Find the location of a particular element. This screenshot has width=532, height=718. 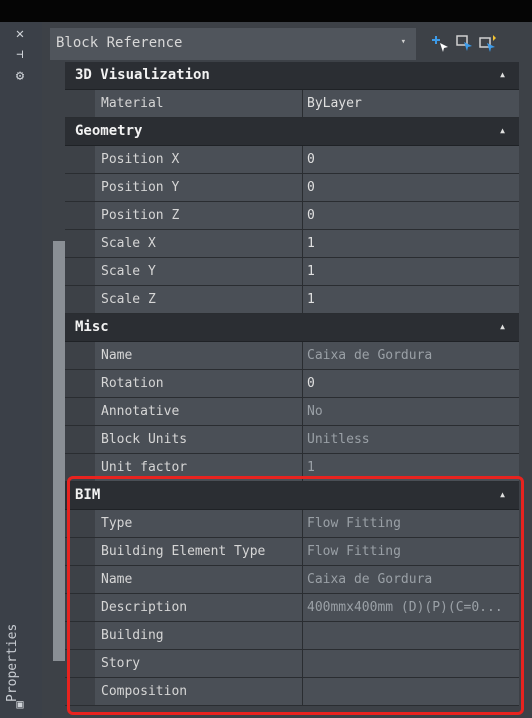

panel-bottom-icon: ▣ is located at coordinates (20, 704).